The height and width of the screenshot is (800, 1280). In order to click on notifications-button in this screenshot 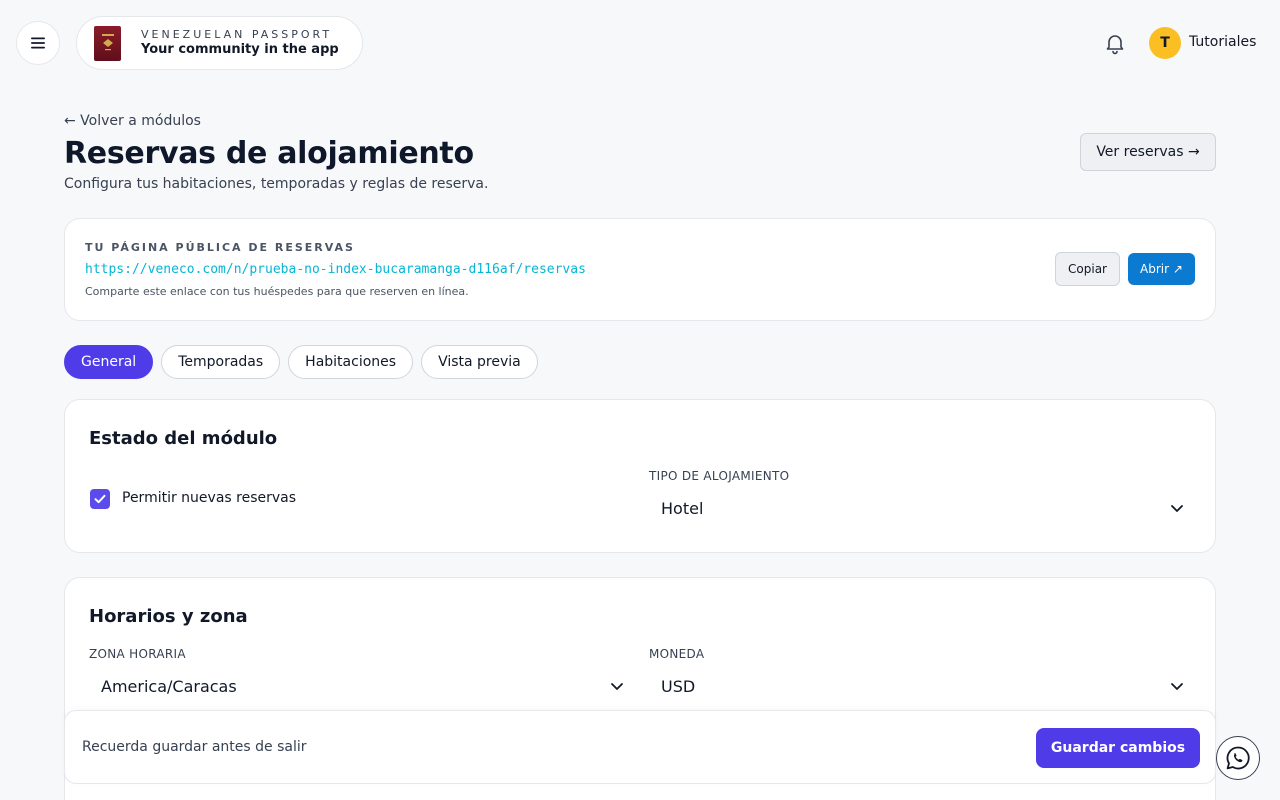, I will do `click(1115, 43)`.